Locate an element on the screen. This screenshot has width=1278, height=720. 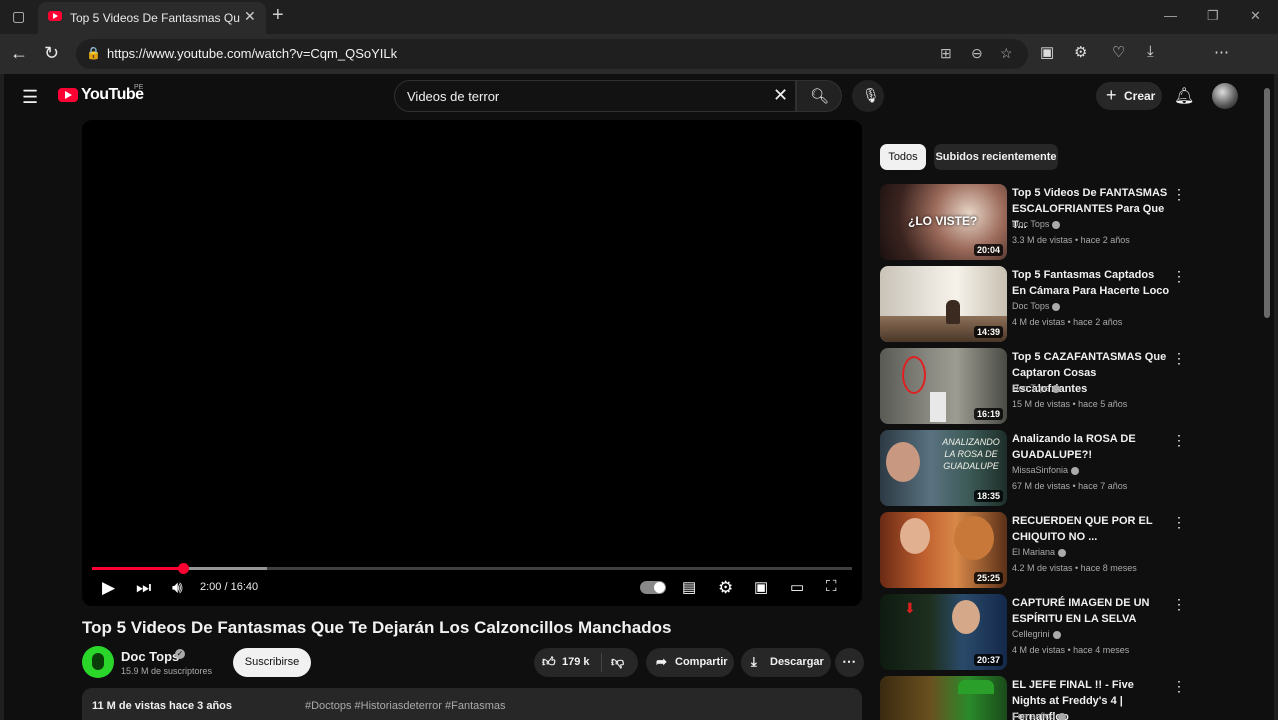
hashtags: #Doctops #Historiasdeterror #Fantasmas is located at coordinates (405, 706).